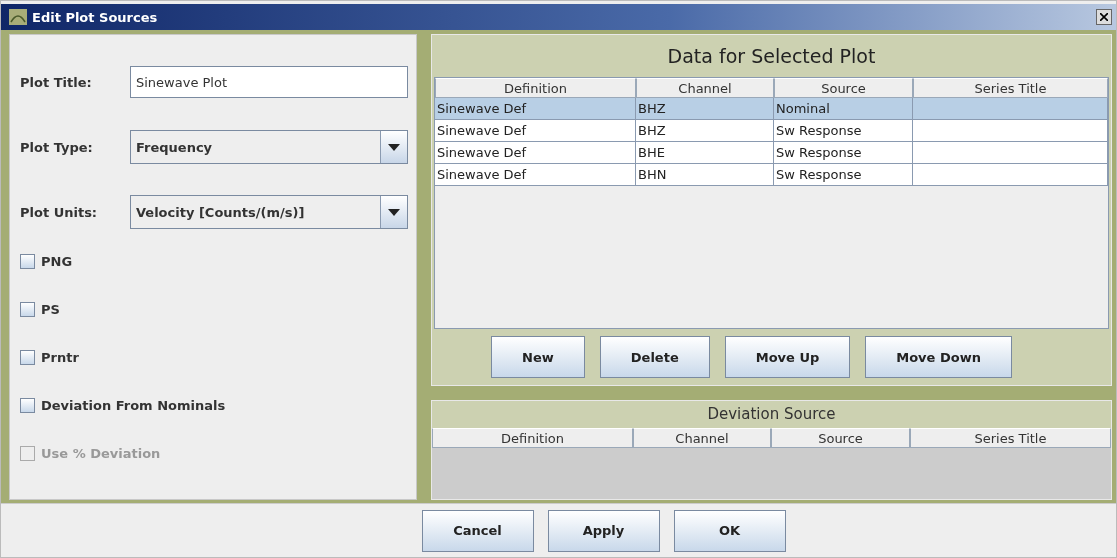 The height and width of the screenshot is (558, 1117). Describe the element at coordinates (56, 82) in the screenshot. I see `field-label: Plot Title:` at that location.